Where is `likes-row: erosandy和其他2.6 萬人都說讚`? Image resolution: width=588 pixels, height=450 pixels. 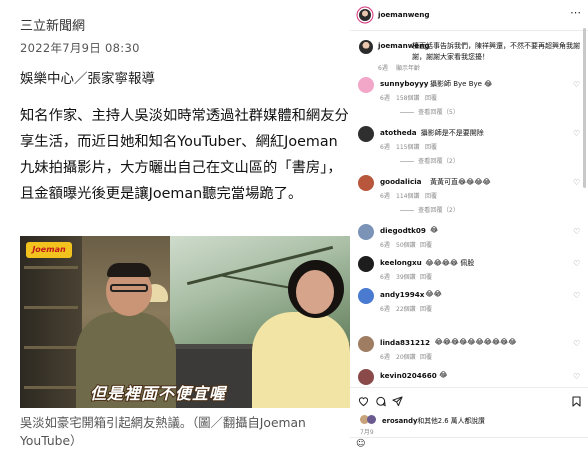 likes-row: erosandy和其他2.6 萬人都說讚 is located at coordinates (469, 420).